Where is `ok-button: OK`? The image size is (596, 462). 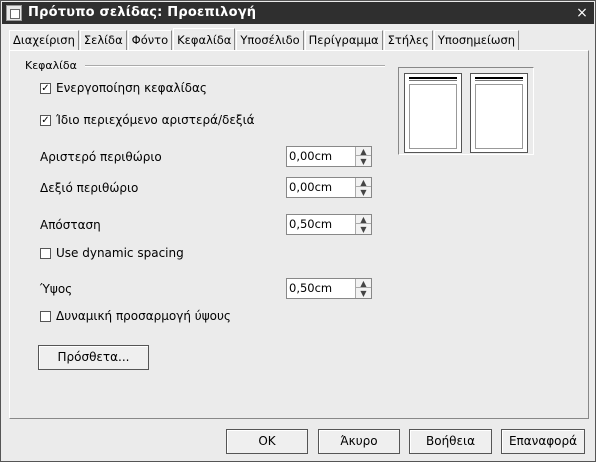 ok-button: OK is located at coordinates (267, 441).